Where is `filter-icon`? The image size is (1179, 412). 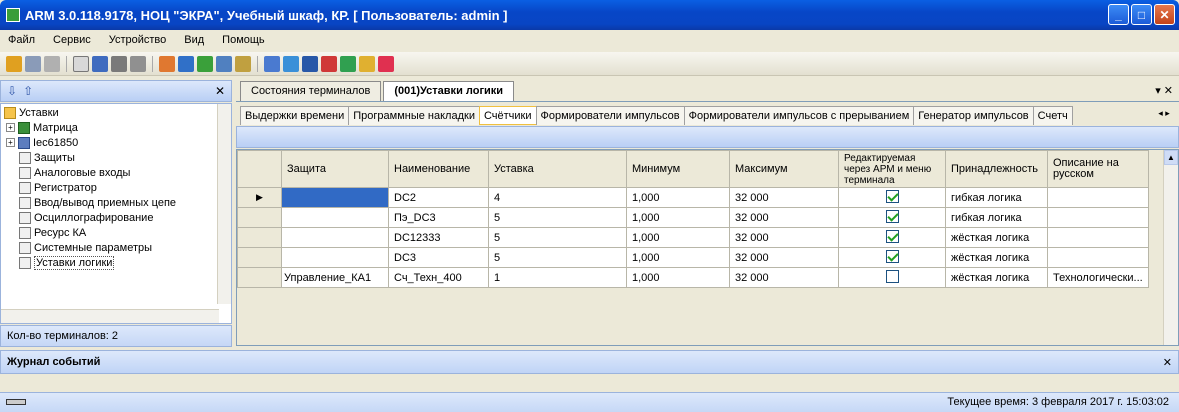 filter-icon is located at coordinates (224, 63).